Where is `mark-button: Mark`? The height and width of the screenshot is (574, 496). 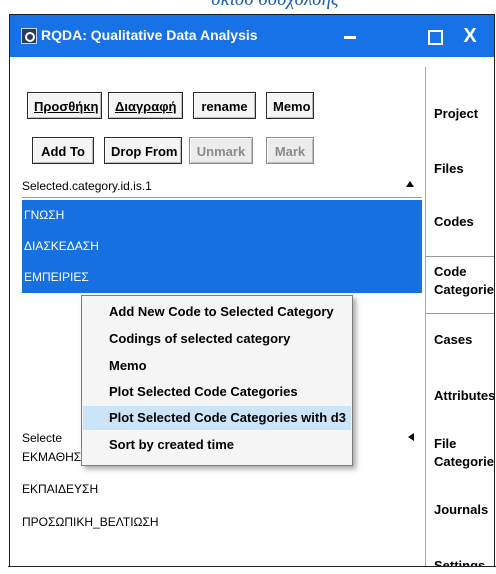
mark-button: Mark is located at coordinates (290, 150).